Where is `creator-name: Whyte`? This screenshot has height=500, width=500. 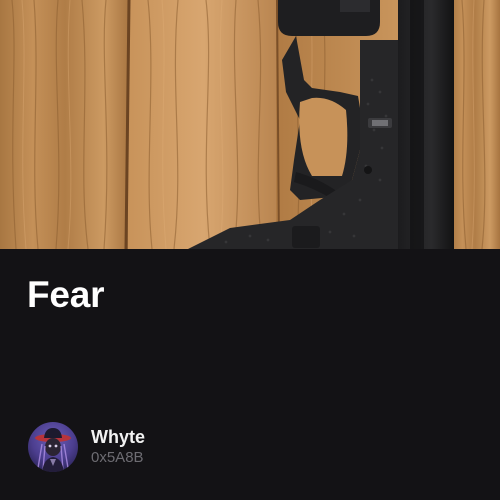
creator-name: Whyte is located at coordinates (118, 437).